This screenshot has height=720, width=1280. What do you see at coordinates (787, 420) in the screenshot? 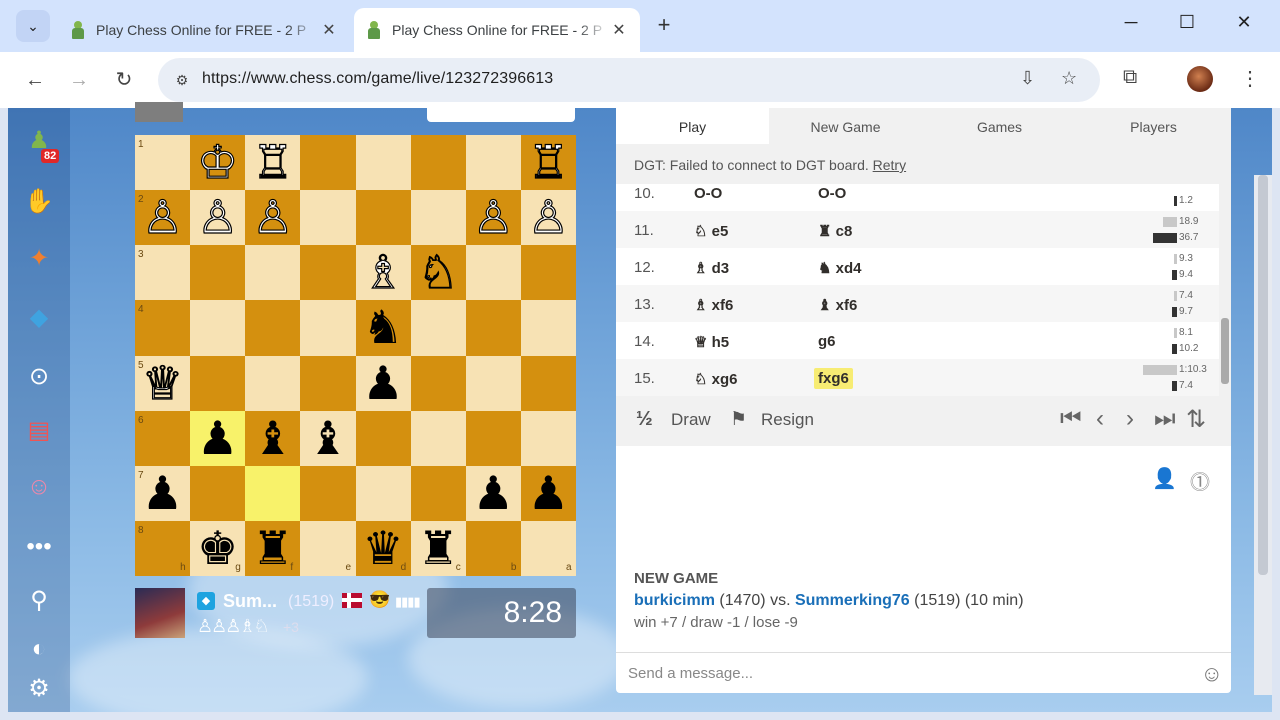
I see `resign-button: Resign` at bounding box center [787, 420].